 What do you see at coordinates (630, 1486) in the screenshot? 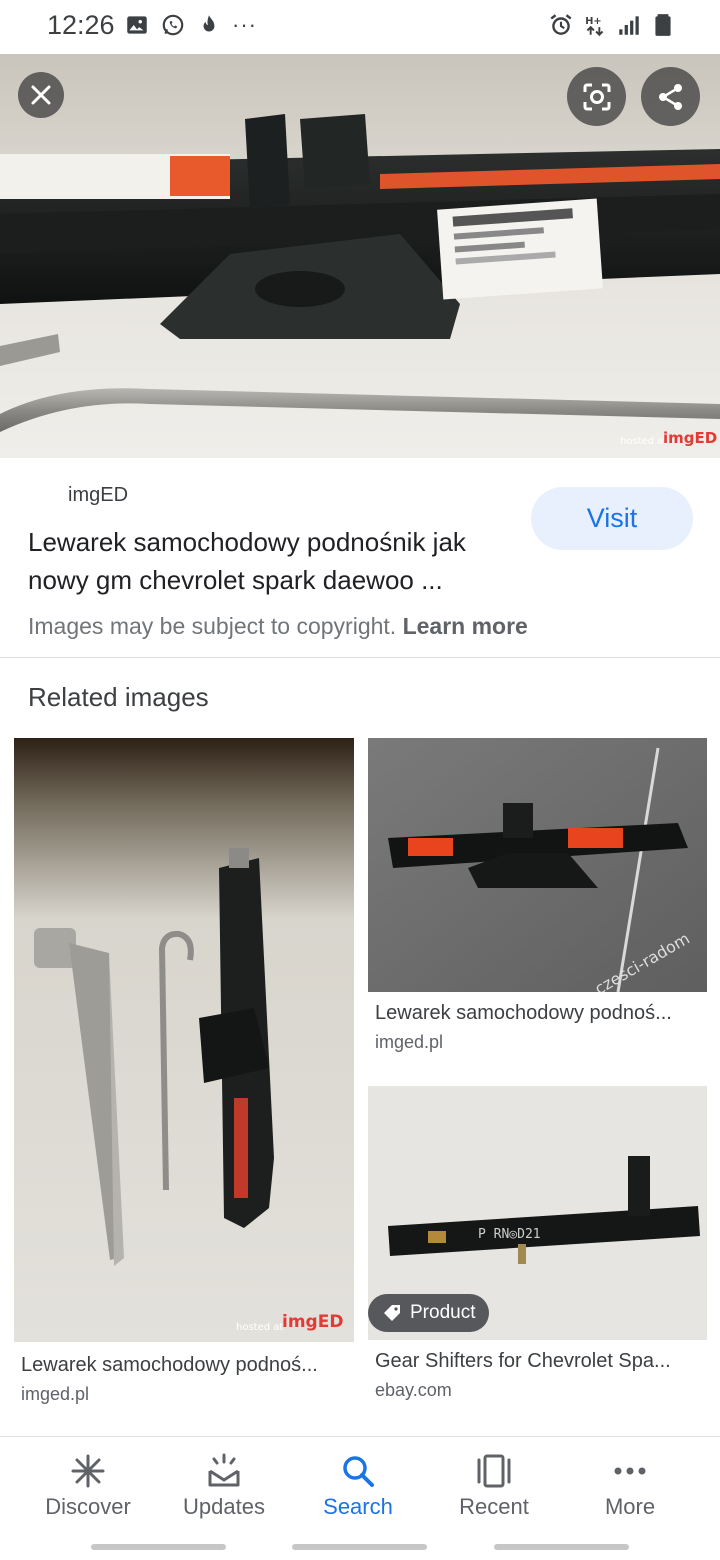
I see `nav-more: More` at bounding box center [630, 1486].